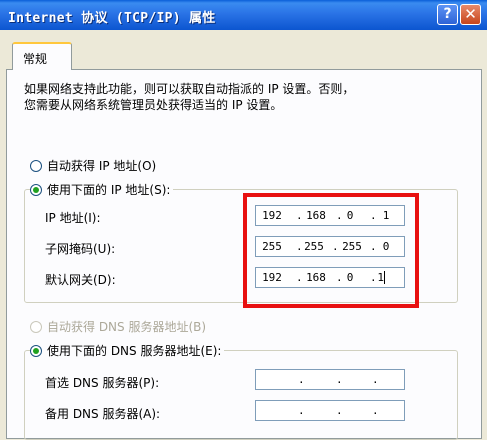 The image size is (487, 440). Describe the element at coordinates (153, 105) in the screenshot. I see `description-line-2: 您需要从网络系统管理员处获得适当的 IP 设置。` at that location.